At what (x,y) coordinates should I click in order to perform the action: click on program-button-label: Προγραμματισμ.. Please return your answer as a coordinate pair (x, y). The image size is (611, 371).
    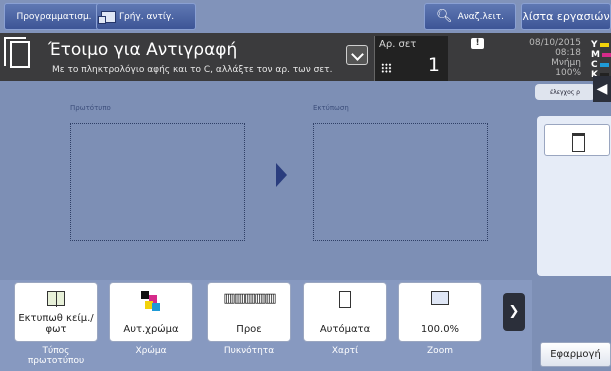
    Looking at the image, I should click on (54, 16).